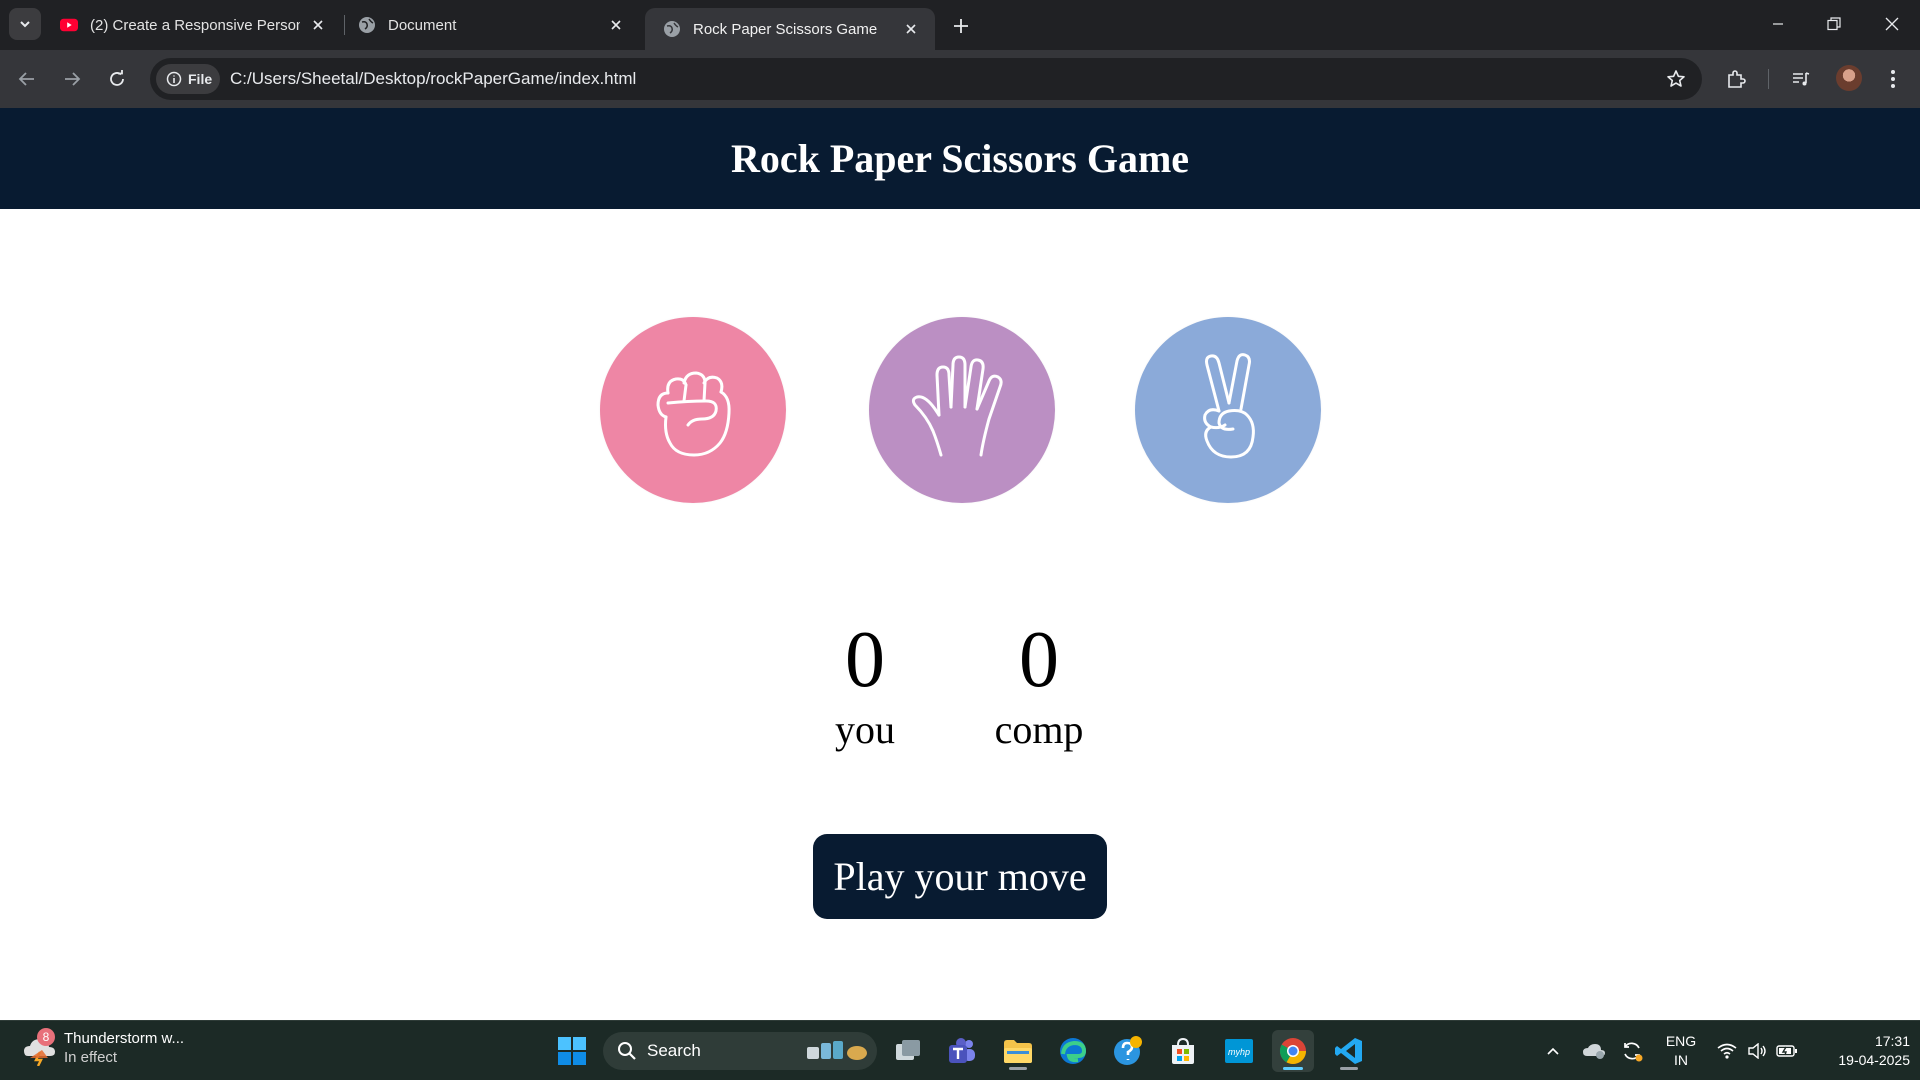  I want to click on choice-scissors, so click(1228, 410).